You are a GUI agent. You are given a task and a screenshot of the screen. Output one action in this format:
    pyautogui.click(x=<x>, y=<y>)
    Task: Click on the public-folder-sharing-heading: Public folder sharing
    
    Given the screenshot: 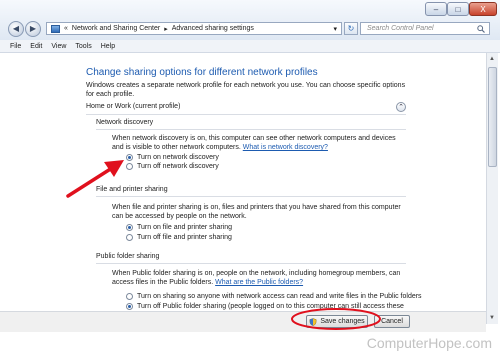 What is the action you would take?
    pyautogui.click(x=251, y=258)
    